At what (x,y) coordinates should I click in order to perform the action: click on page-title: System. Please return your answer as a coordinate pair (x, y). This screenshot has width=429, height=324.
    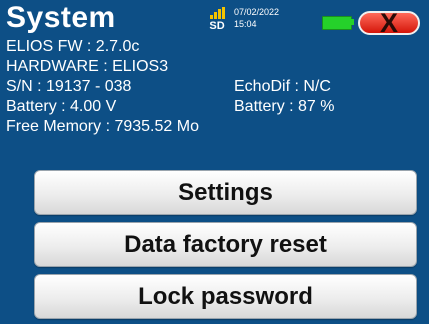
    Looking at the image, I should click on (61, 17).